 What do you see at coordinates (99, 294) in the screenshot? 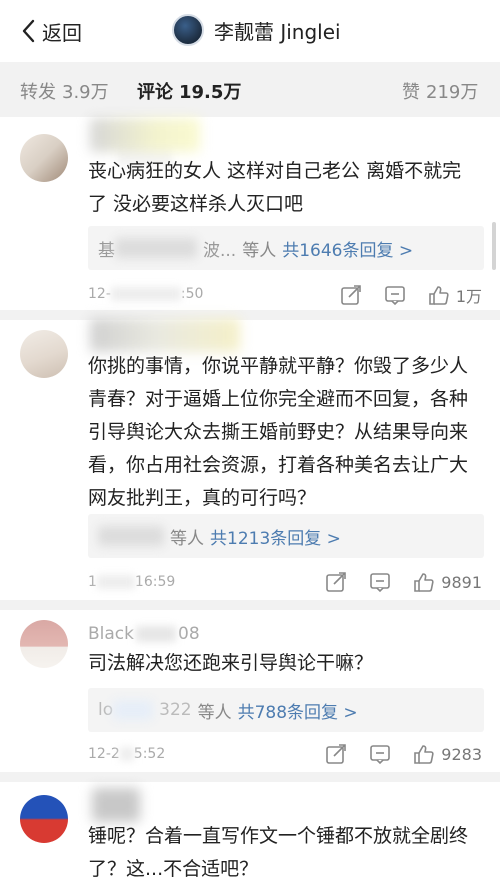
I see `time-part: 12-` at bounding box center [99, 294].